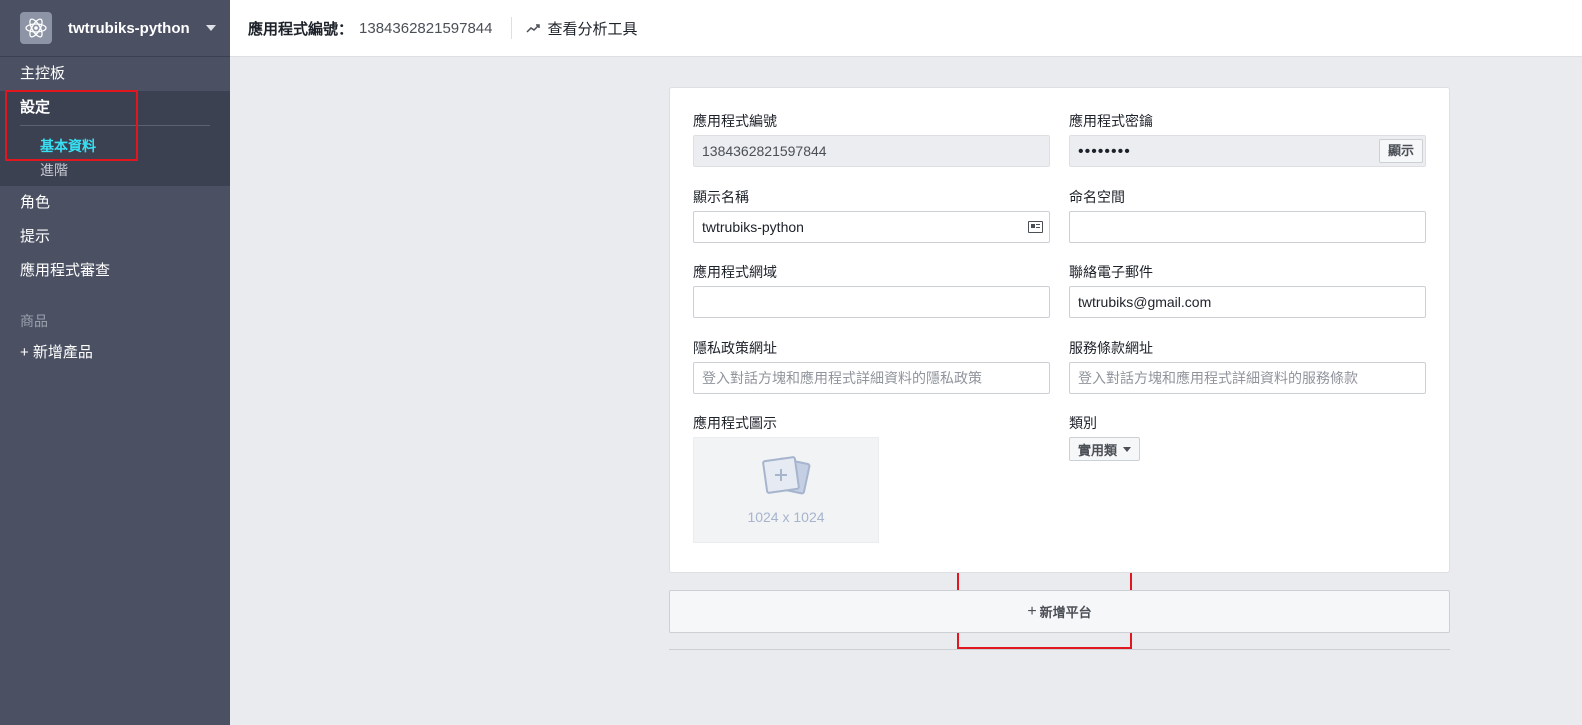  What do you see at coordinates (906, 28) in the screenshot?
I see `top-bar: 應用程式編號： 1384362821597844 查看分析工具` at bounding box center [906, 28].